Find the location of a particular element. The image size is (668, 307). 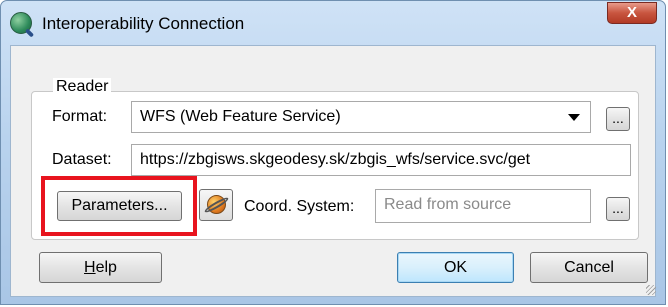

ok-button: OK is located at coordinates (455, 267).